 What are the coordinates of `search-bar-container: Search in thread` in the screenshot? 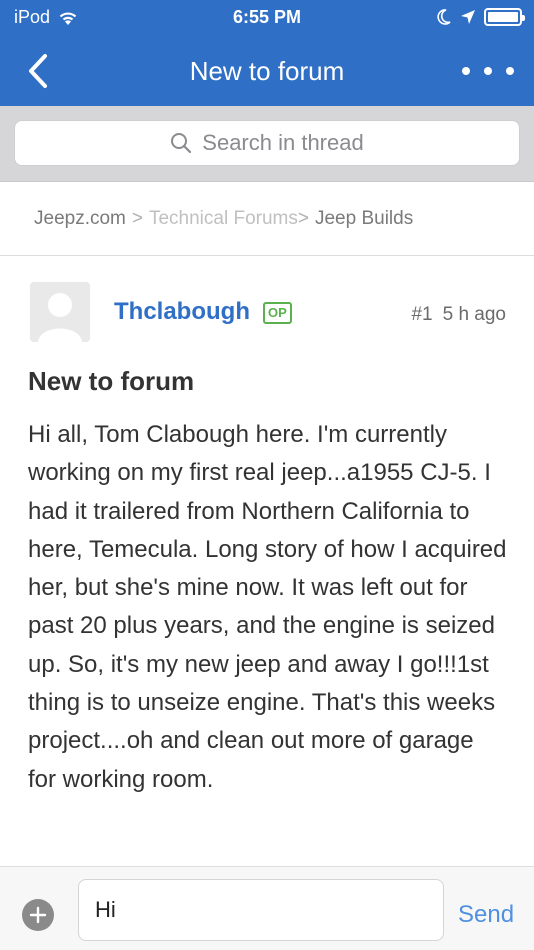 It's located at (267, 144).